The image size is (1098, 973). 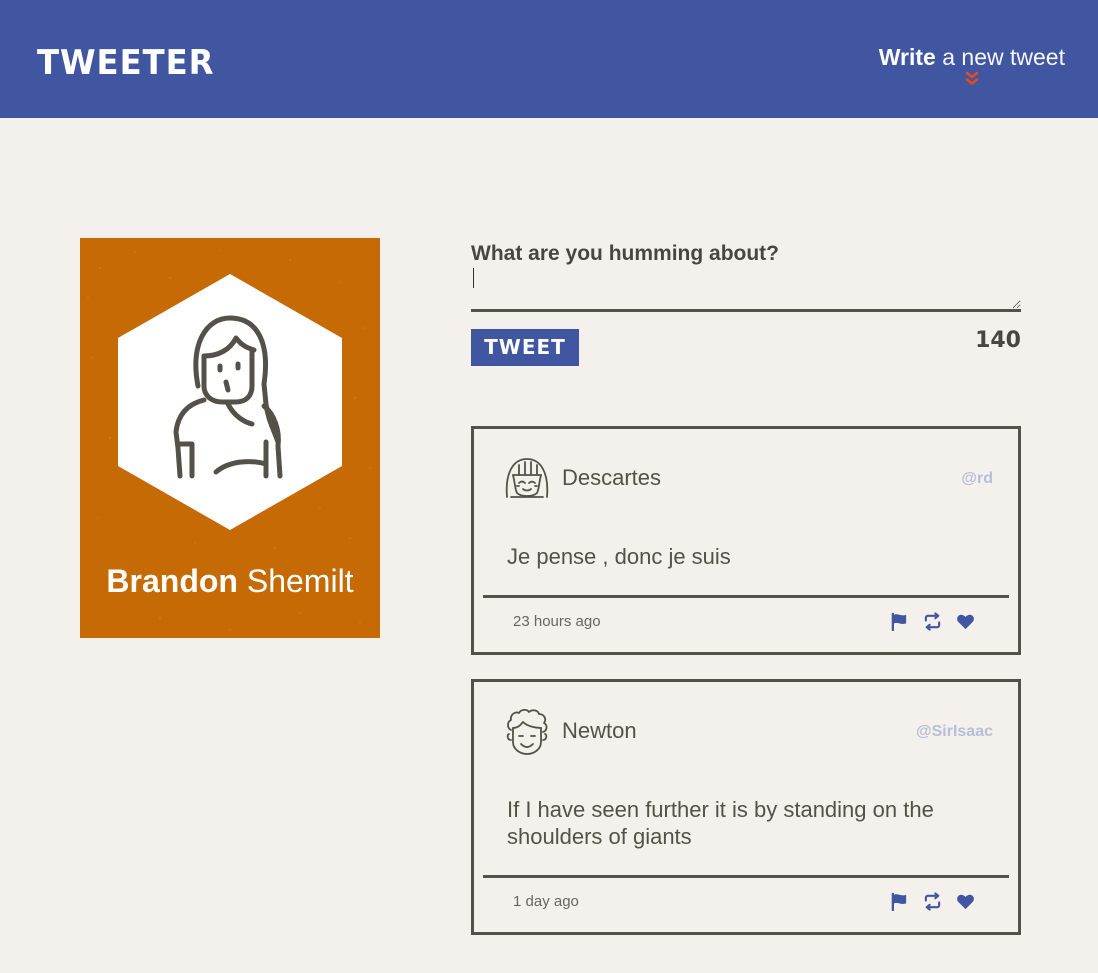 What do you see at coordinates (907, 57) in the screenshot?
I see `compose-toggle-strong: Write` at bounding box center [907, 57].